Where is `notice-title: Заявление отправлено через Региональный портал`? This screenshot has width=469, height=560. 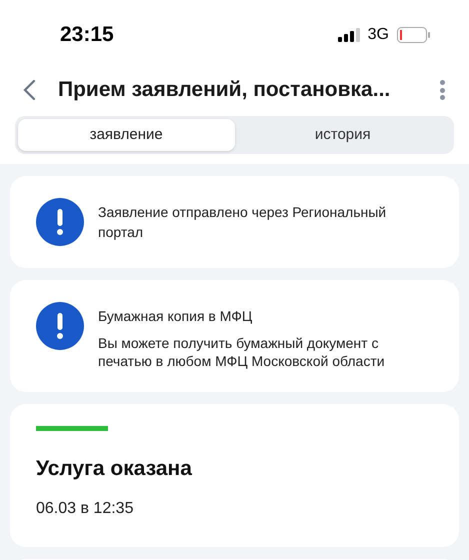
notice-title: Заявление отправлено через Региональный портал is located at coordinates (243, 222).